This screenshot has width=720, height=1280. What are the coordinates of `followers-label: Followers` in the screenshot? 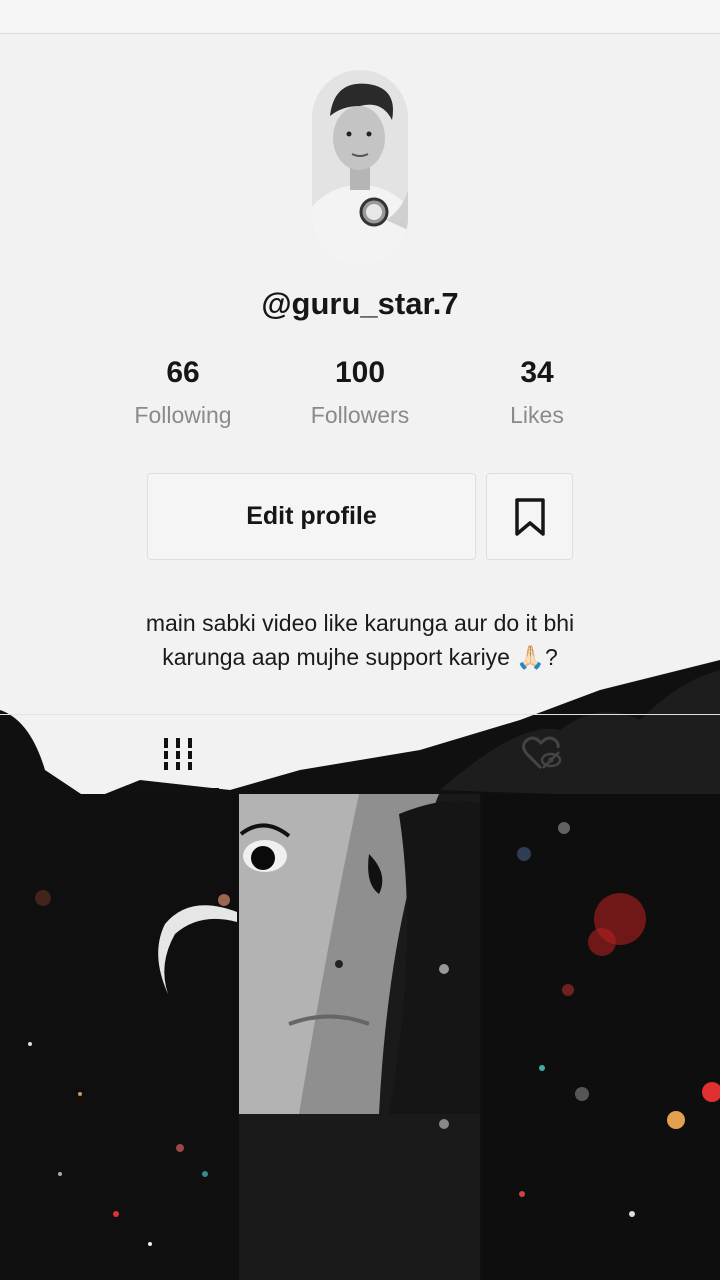 It's located at (360, 415).